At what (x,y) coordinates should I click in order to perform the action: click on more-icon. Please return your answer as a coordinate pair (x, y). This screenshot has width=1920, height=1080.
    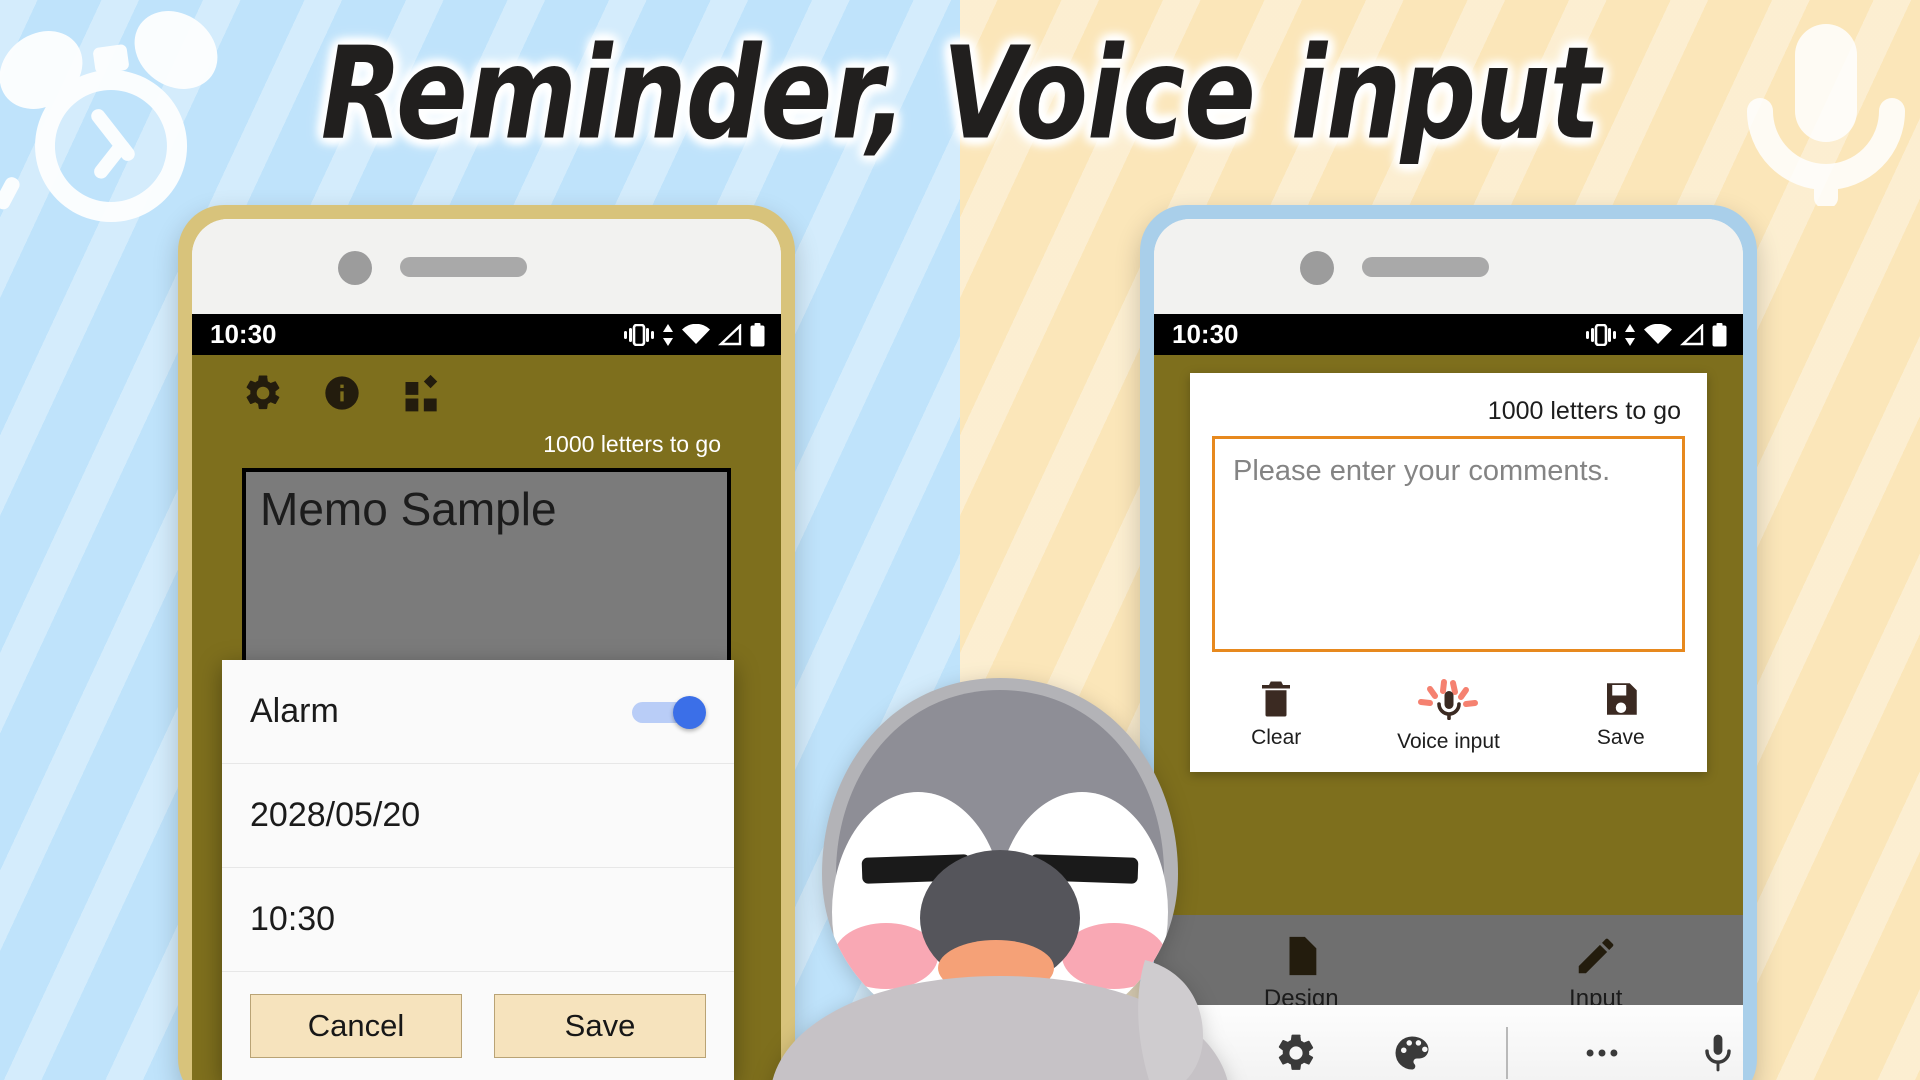
    Looking at the image, I should click on (1602, 1053).